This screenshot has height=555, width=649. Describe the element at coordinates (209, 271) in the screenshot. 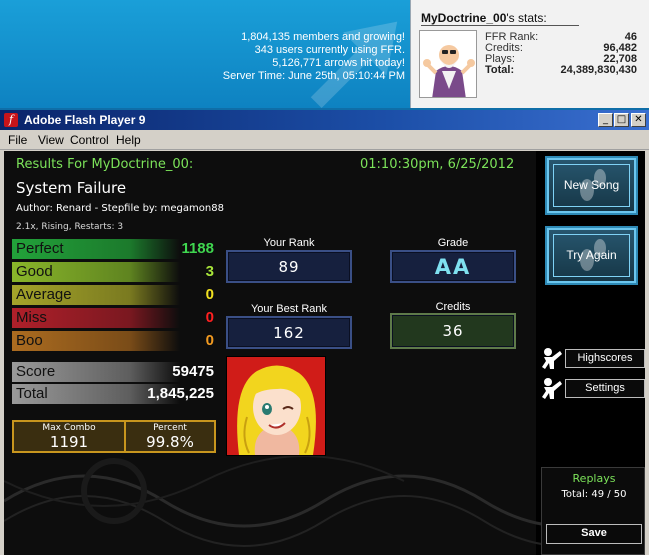

I see `judgement-value: 3` at that location.